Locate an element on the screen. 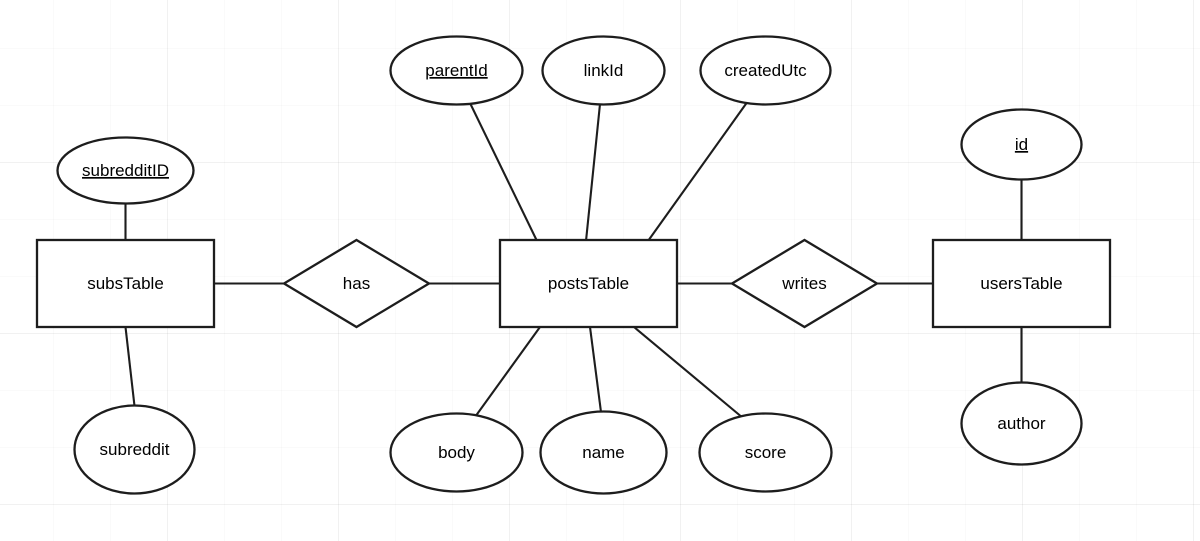 This screenshot has height=541, width=1200. attribute-label-subredditID: subredditID is located at coordinates (125, 170).